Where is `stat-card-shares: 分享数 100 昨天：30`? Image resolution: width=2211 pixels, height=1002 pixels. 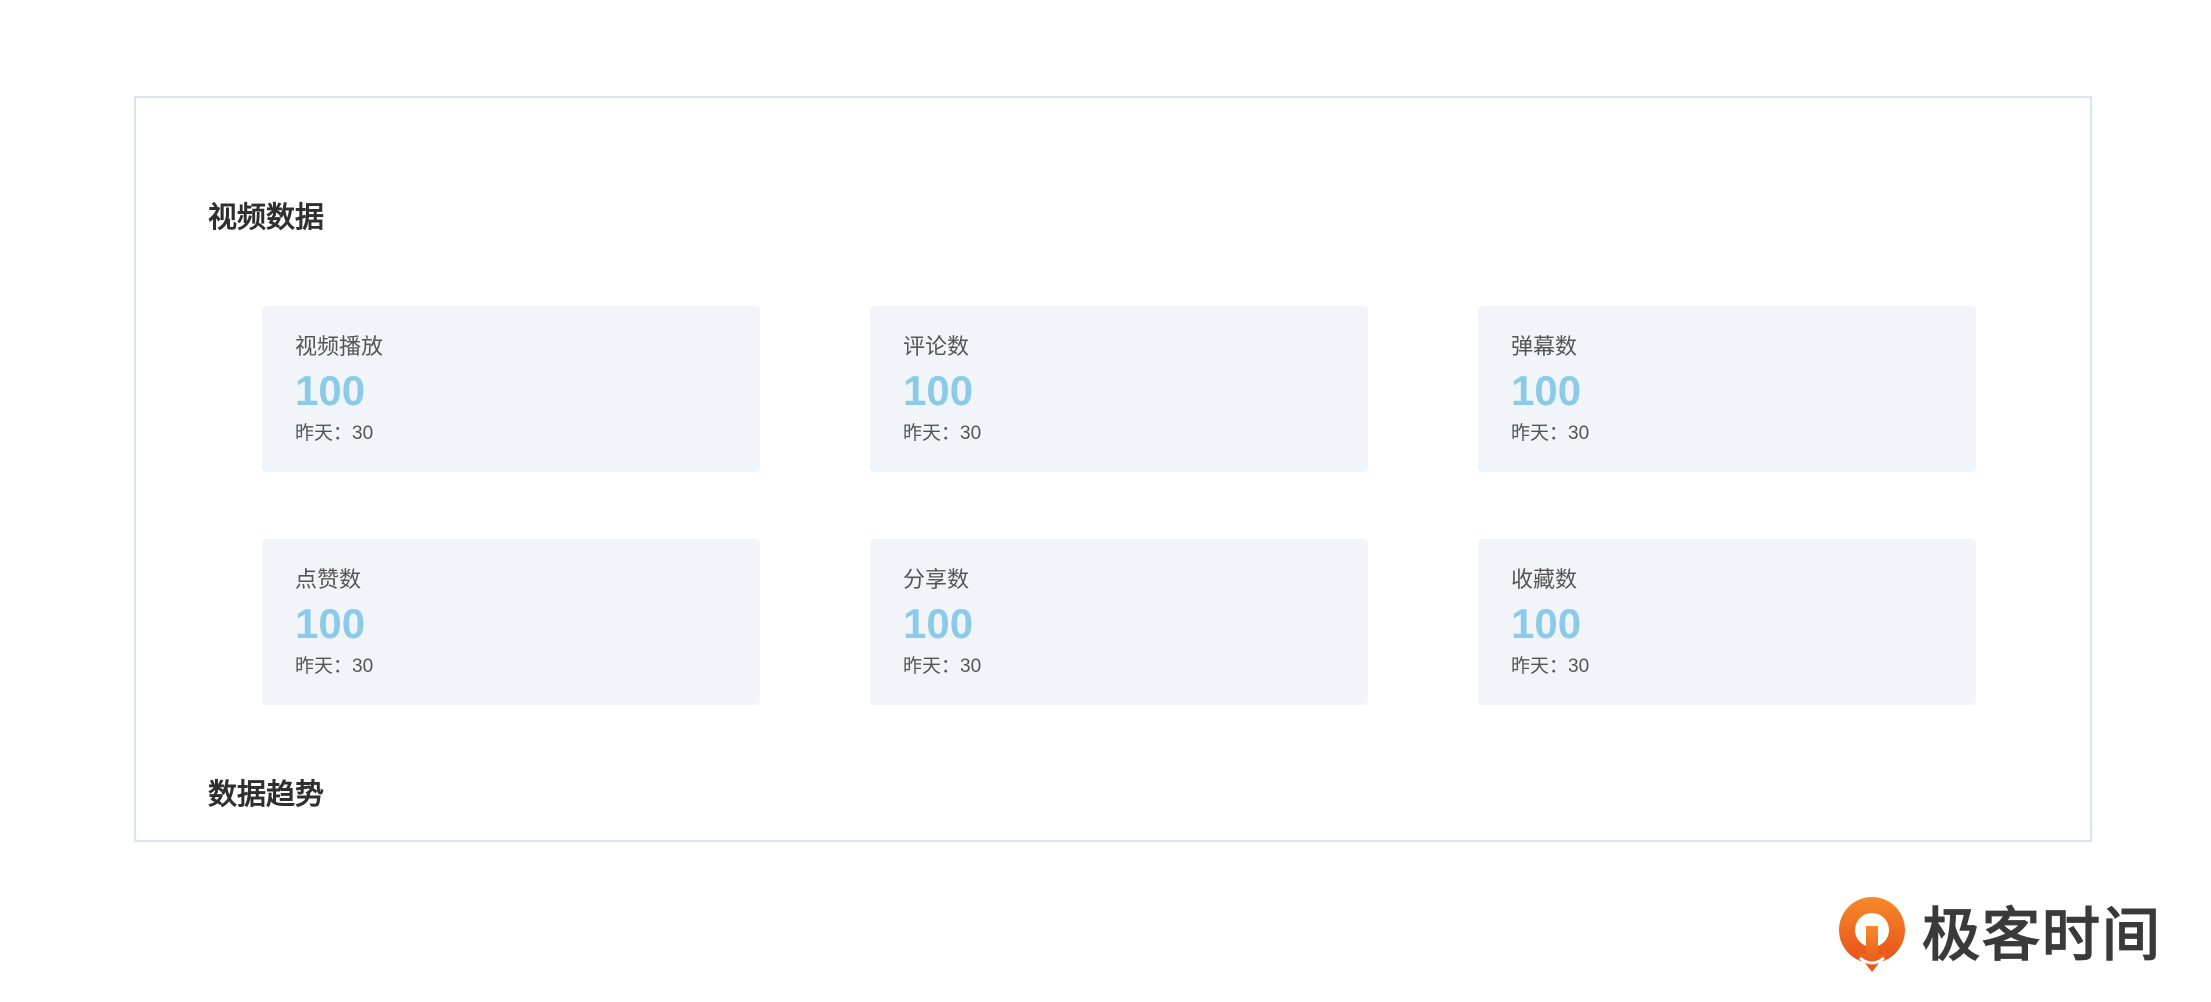 stat-card-shares: 分享数 100 昨天：30 is located at coordinates (1119, 622).